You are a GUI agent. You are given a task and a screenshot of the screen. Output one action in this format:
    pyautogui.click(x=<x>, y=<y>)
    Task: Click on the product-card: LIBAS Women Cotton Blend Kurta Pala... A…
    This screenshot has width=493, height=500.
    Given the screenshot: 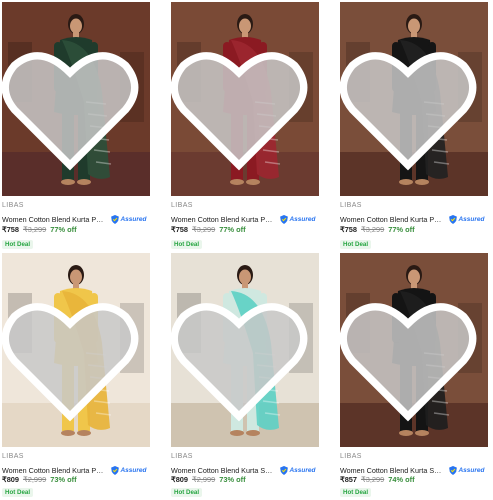 What is the action you would take?
    pyautogui.click(x=76, y=375)
    